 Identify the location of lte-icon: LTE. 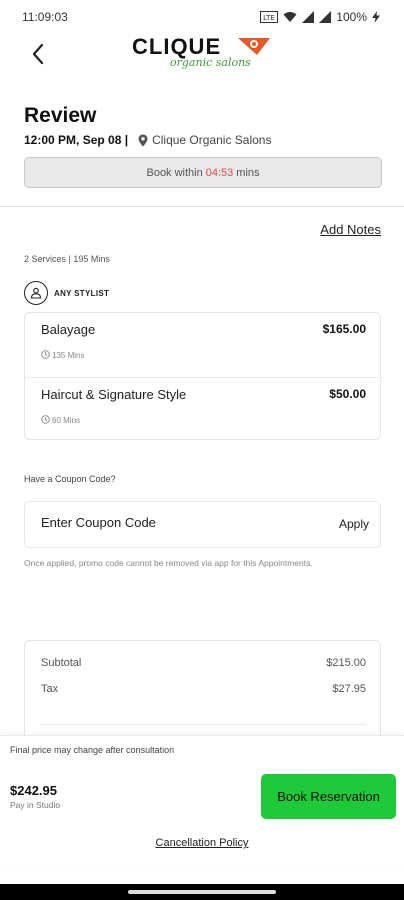
(269, 17).